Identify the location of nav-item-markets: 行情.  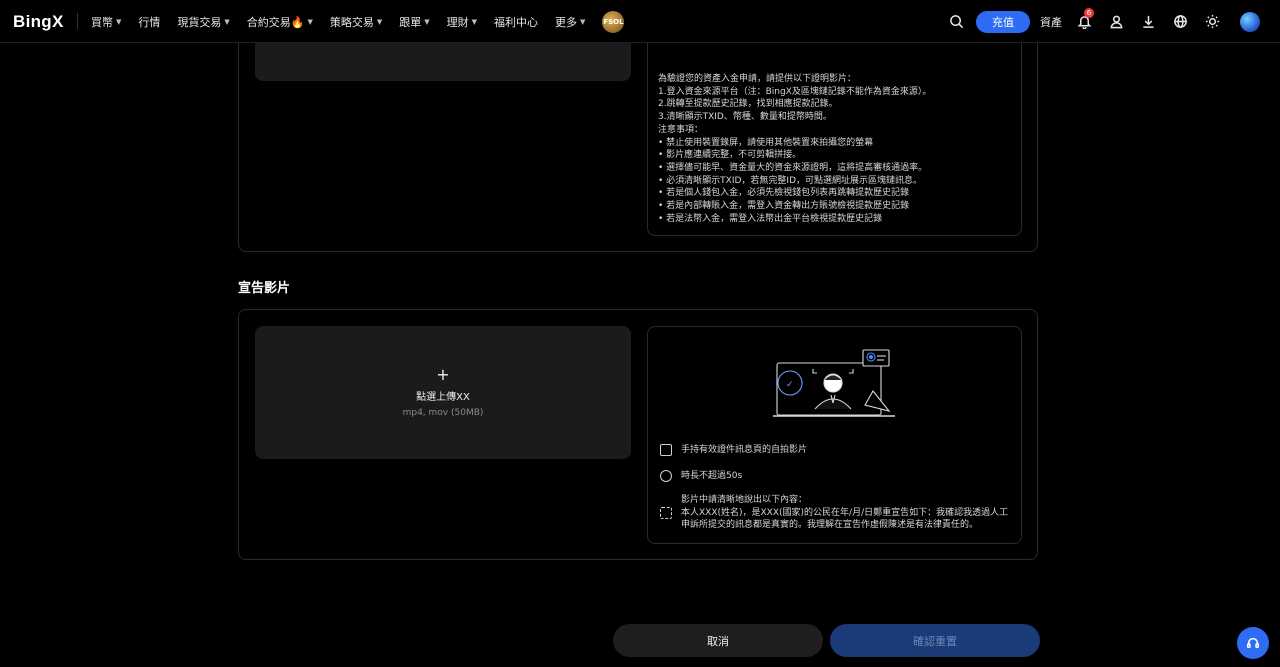
(149, 22).